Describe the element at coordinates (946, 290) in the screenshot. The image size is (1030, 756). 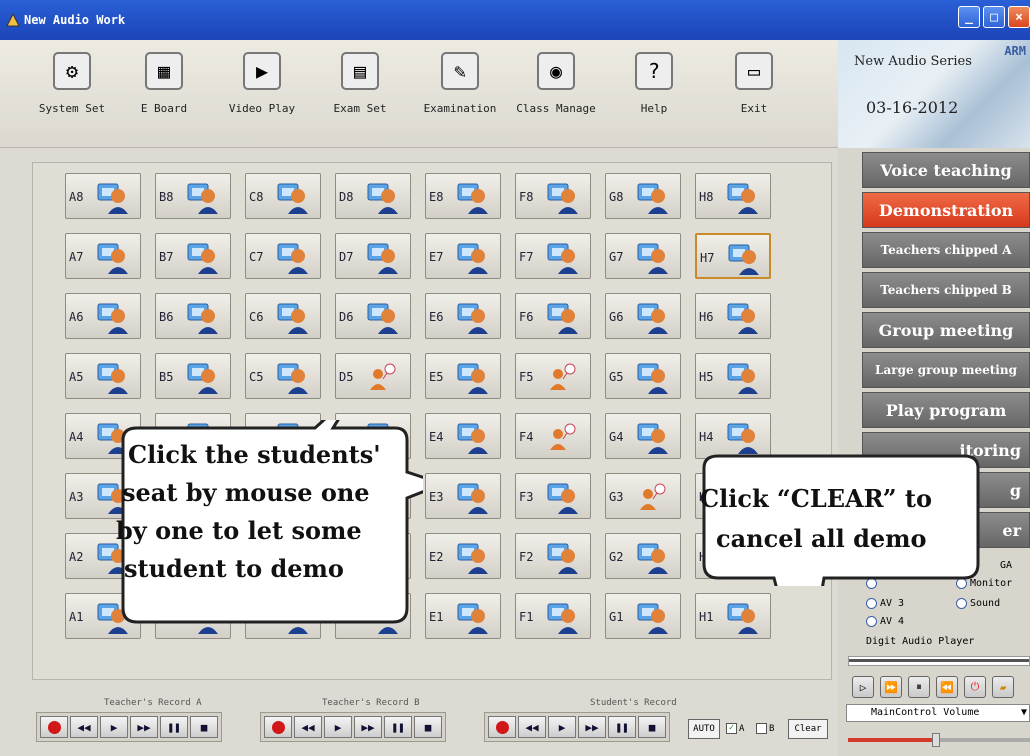
I see `mode-teachers-chipped-b: Teachers chipped B` at that location.